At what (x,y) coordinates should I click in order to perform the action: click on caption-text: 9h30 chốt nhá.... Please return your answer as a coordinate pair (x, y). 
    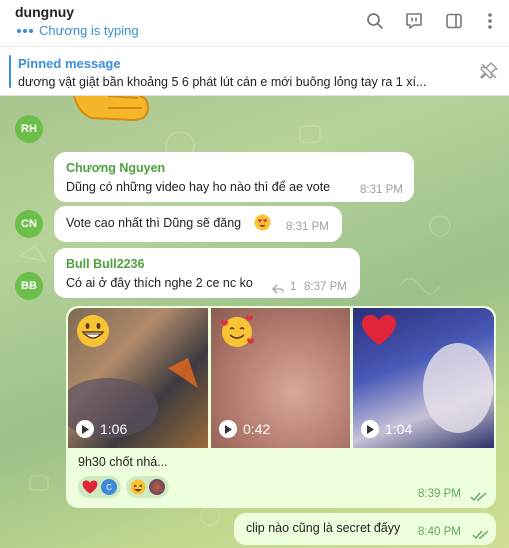
    Looking at the image, I should click on (123, 462).